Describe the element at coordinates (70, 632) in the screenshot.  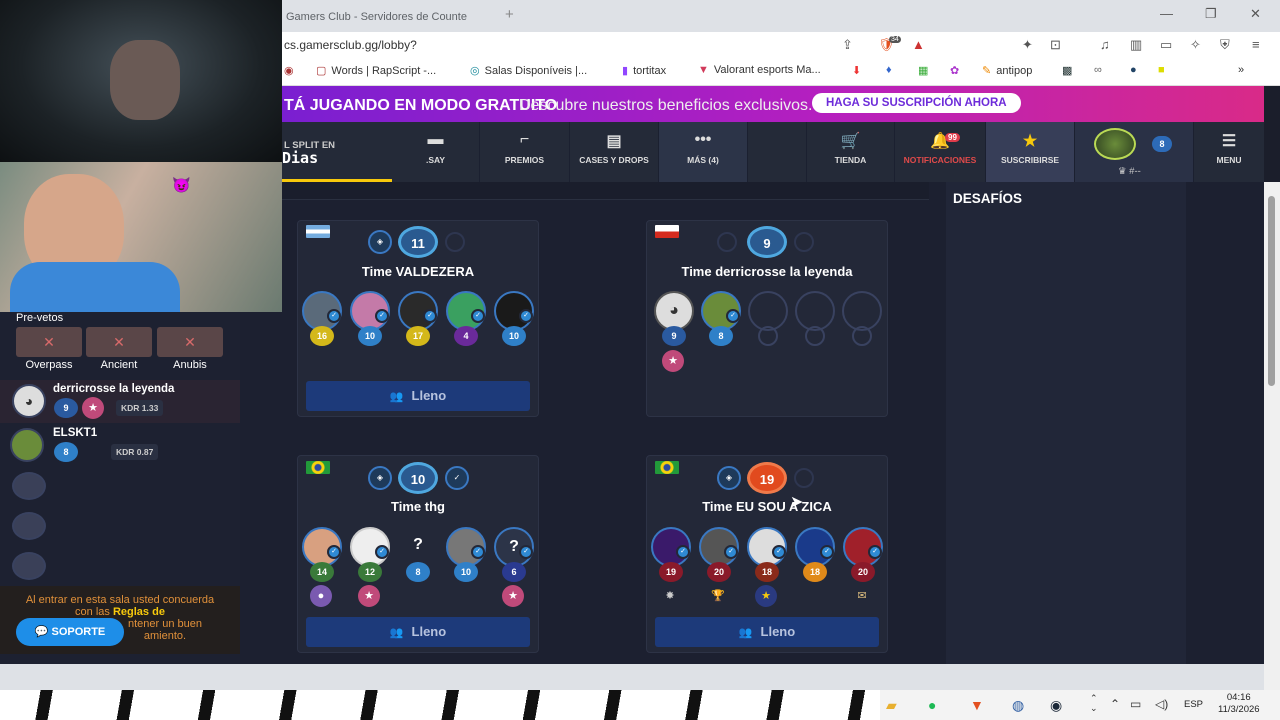
I see `support-button: 💬 SOPORTE` at that location.